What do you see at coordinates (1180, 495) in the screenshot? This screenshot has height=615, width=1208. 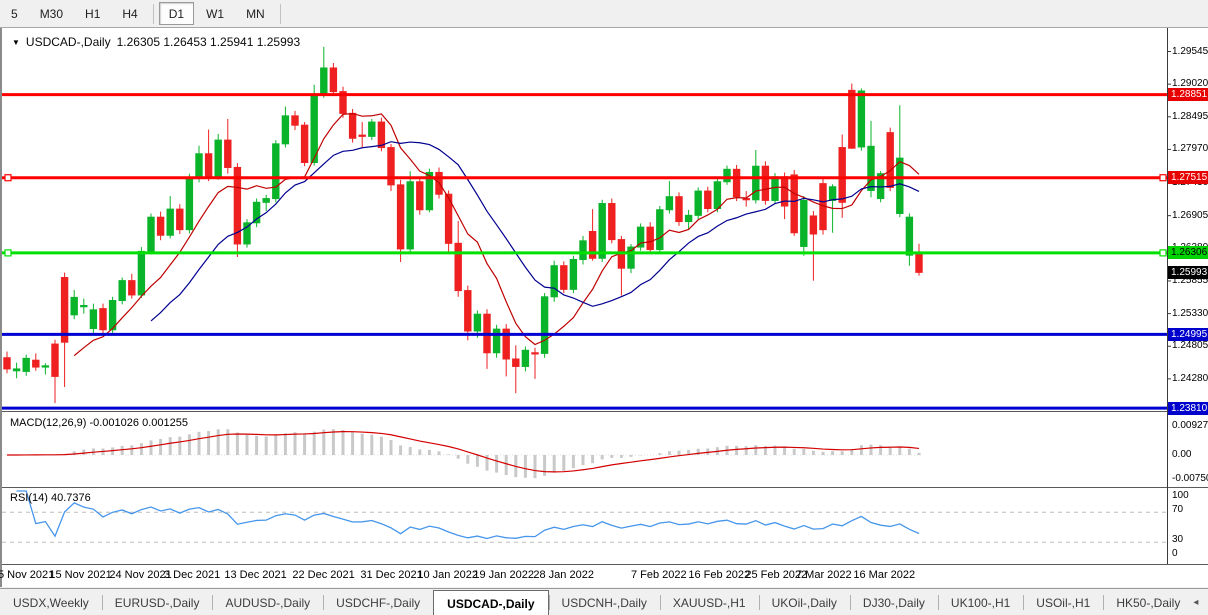 I see `rsi-axis-label: 100` at bounding box center [1180, 495].